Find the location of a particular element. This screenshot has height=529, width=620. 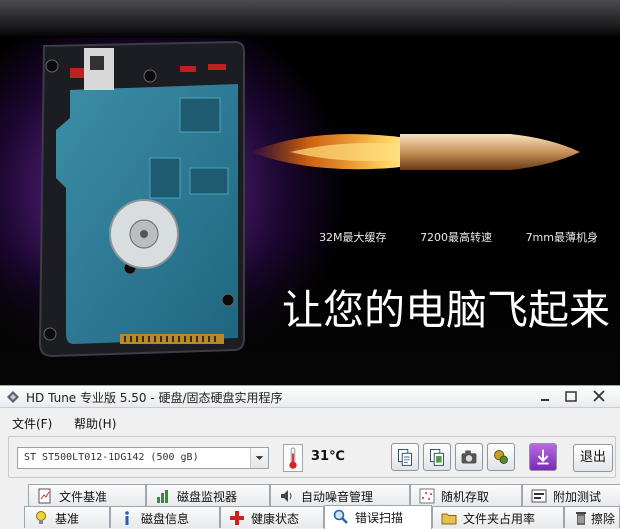

tab-health: 健康状态 is located at coordinates (272, 517).